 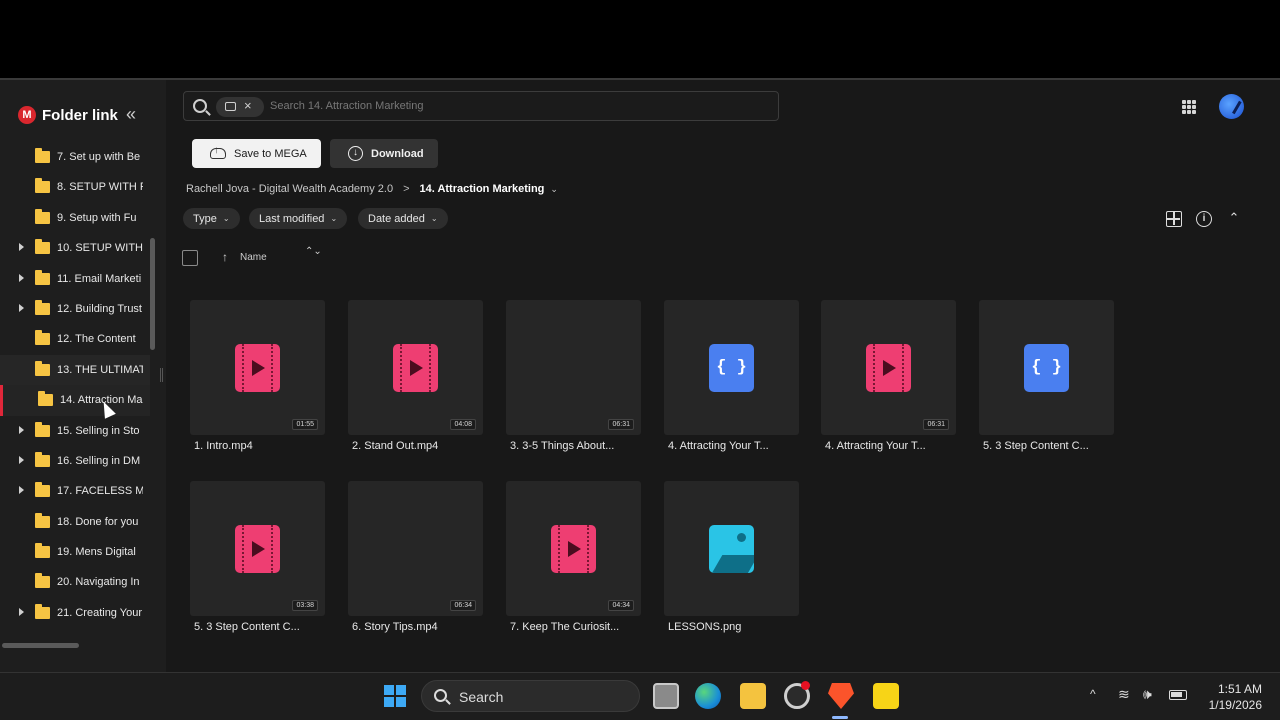 I want to click on sticky-notes-icon, so click(x=886, y=696).